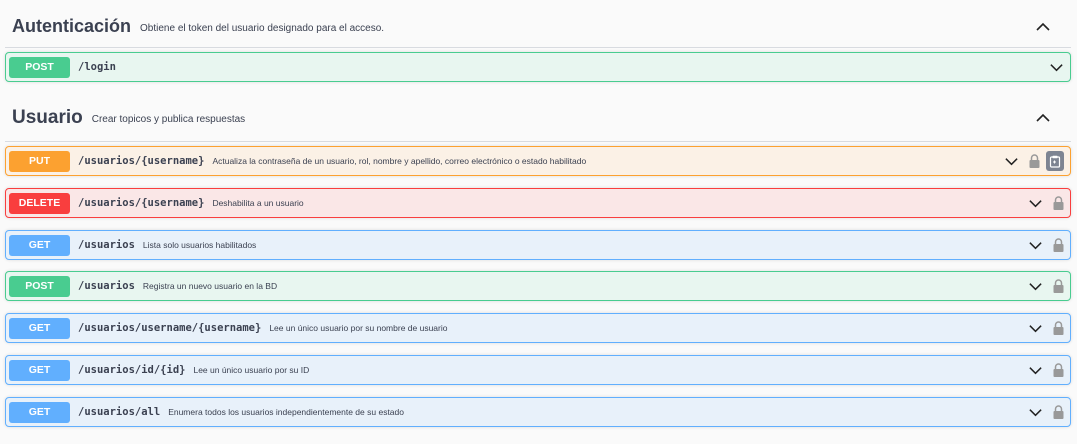  Describe the element at coordinates (132, 370) in the screenshot. I see `operation-path: /usuarios/id/{id}` at that location.